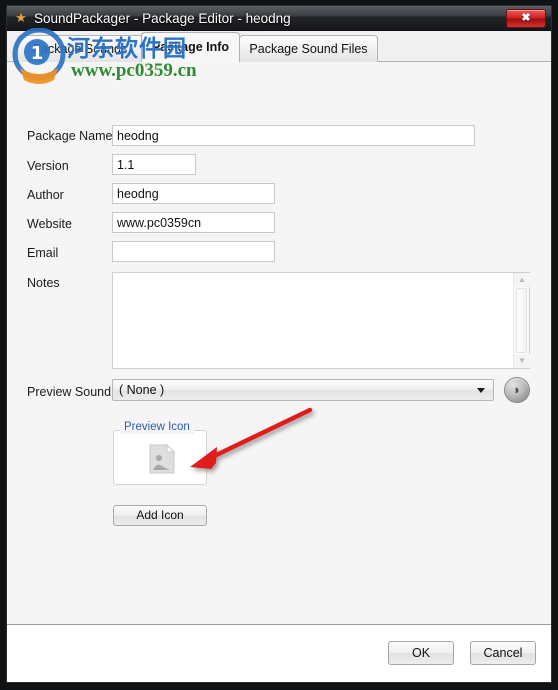 The width and height of the screenshot is (558, 690). I want to click on preview-icon-groupbox, so click(160, 457).